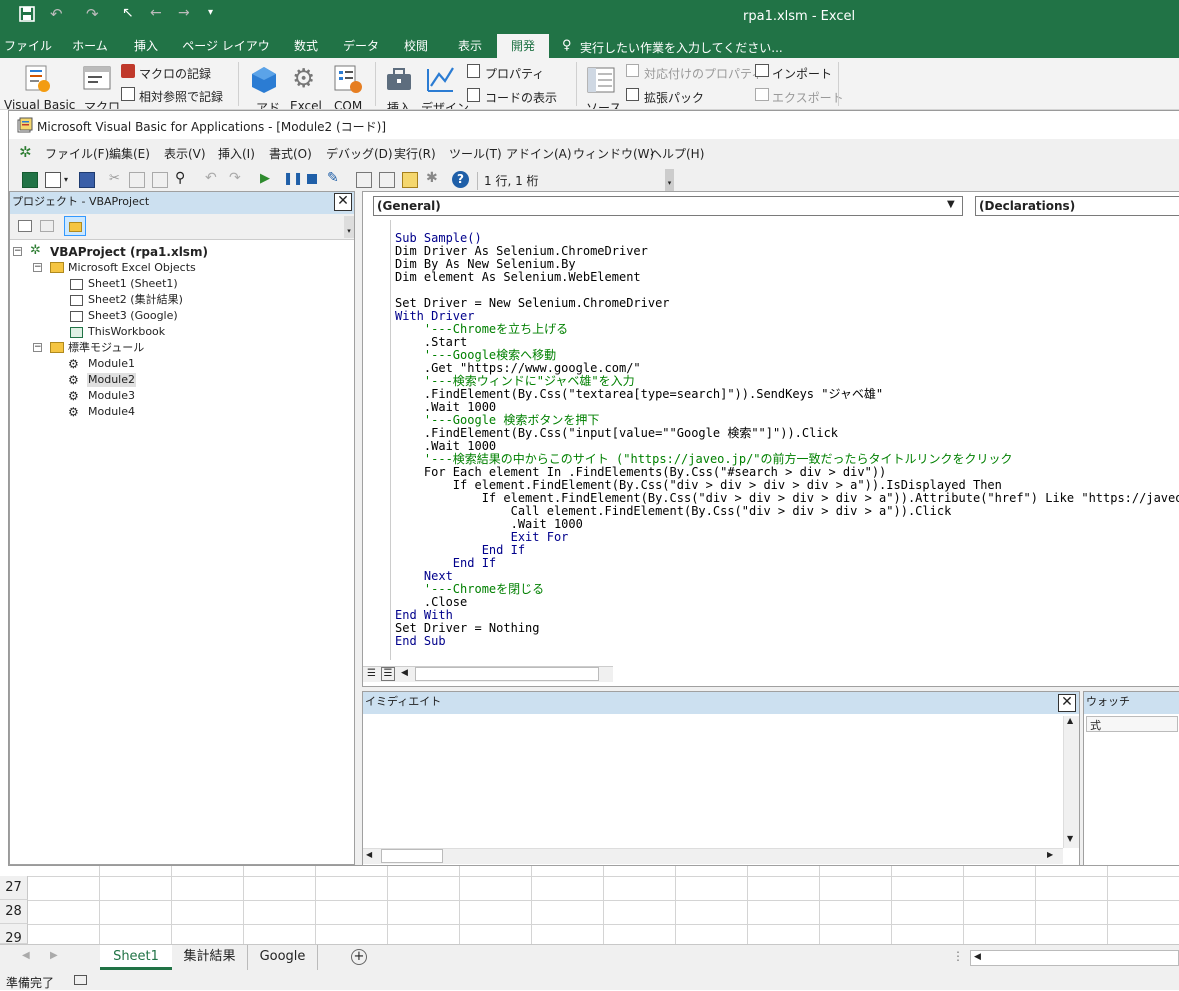  What do you see at coordinates (54, 955) in the screenshot?
I see `next-sheet-icon: ▶` at bounding box center [54, 955].